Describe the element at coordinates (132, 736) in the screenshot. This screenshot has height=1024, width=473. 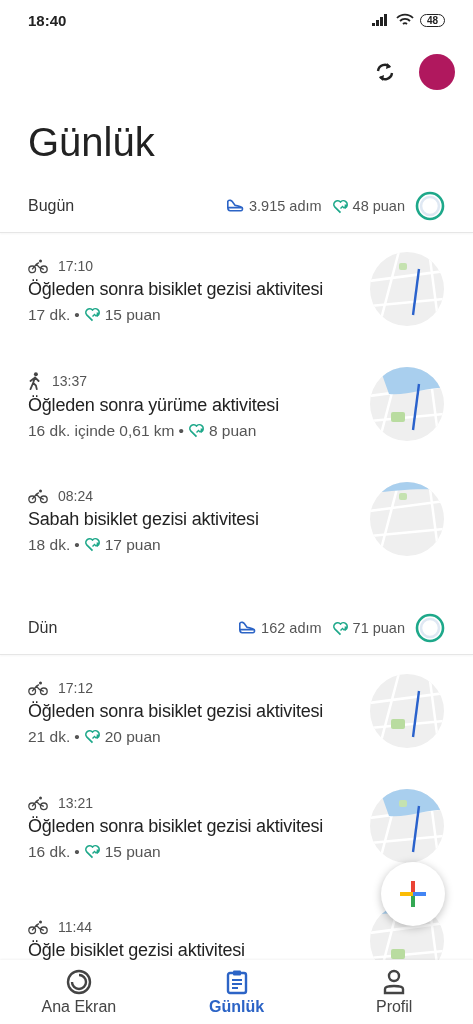
I see `activity-points: 20 puan` at that location.